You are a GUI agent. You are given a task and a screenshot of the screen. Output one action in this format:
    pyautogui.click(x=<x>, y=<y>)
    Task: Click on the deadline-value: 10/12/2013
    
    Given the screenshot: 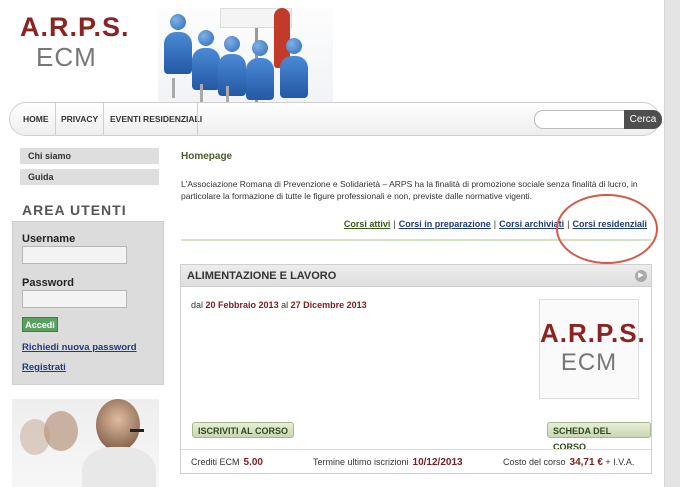 What is the action you would take?
    pyautogui.click(x=437, y=462)
    